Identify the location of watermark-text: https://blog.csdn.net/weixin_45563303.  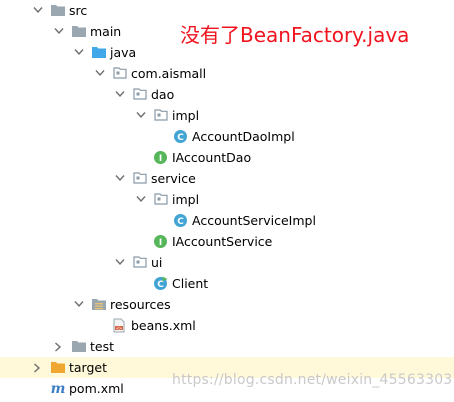
(312, 380).